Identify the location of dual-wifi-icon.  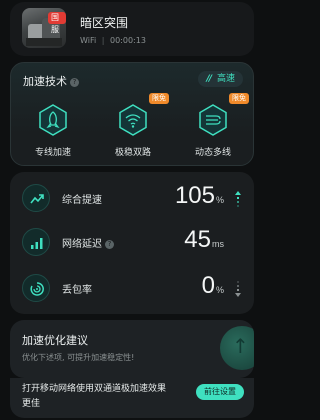
(133, 120).